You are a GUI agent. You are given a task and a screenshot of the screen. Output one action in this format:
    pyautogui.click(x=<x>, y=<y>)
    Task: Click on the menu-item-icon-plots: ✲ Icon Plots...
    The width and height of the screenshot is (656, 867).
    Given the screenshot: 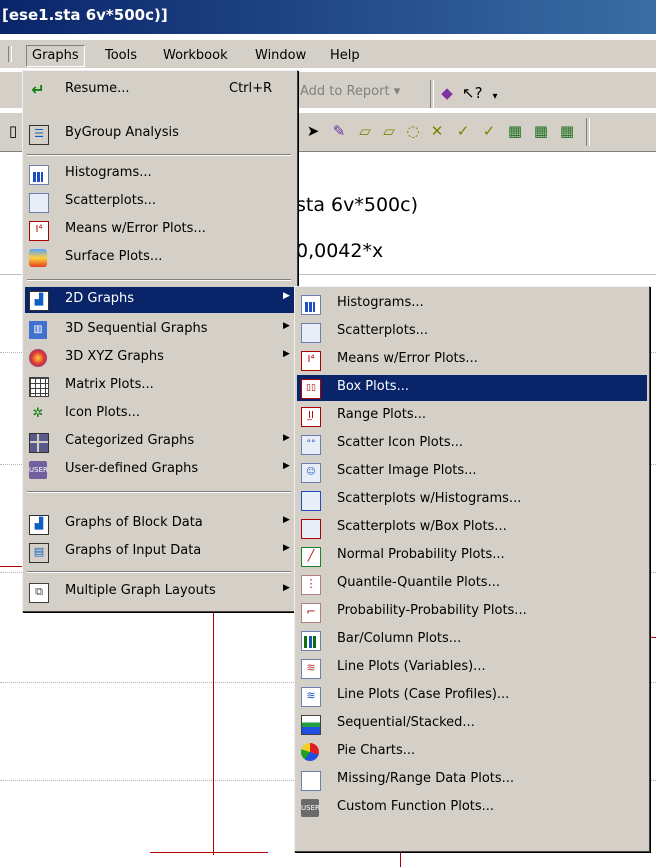 What is the action you would take?
    pyautogui.click(x=160, y=414)
    